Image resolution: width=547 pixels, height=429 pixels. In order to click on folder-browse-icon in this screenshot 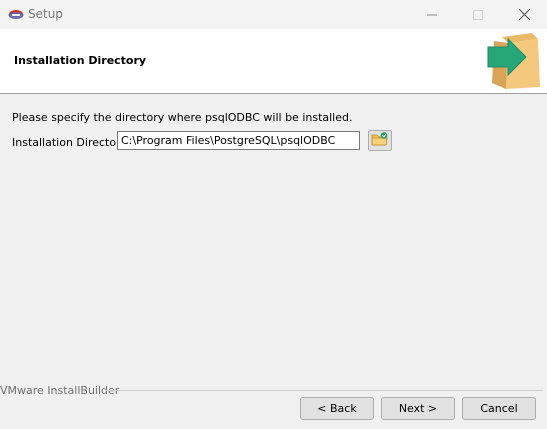, I will do `click(380, 140)`.